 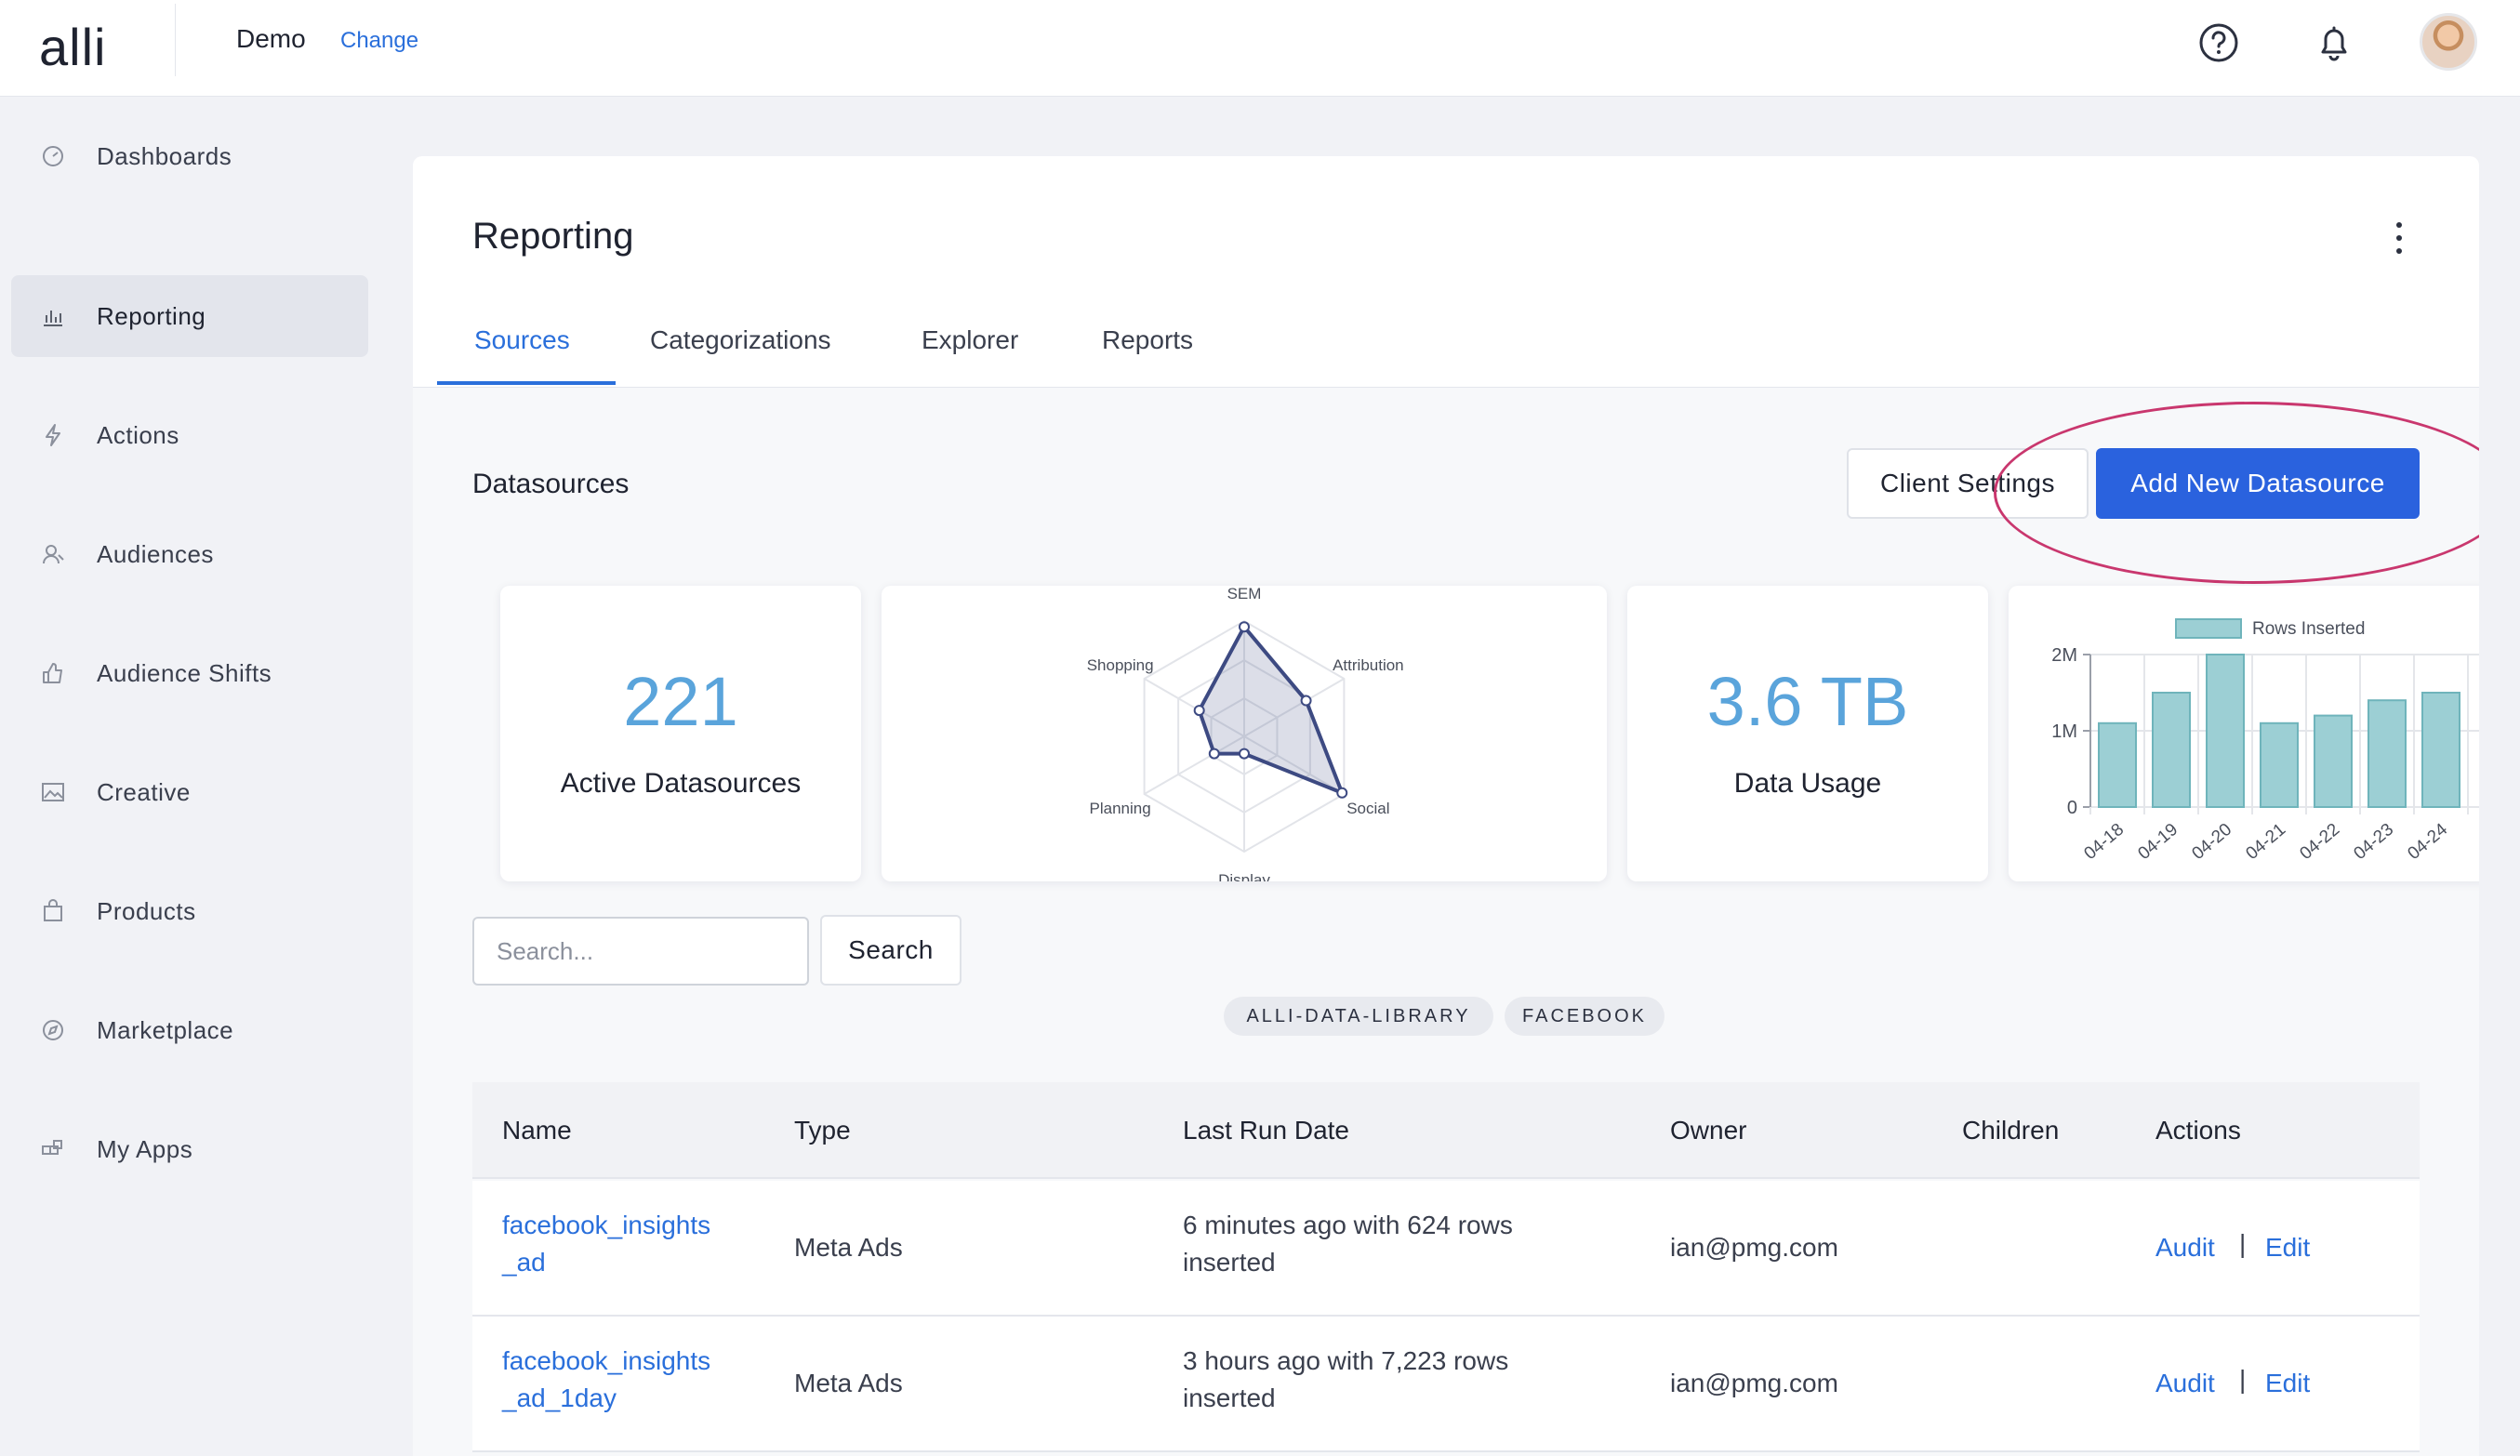 I want to click on sidebar-item-label: Dashboards, so click(x=164, y=155).